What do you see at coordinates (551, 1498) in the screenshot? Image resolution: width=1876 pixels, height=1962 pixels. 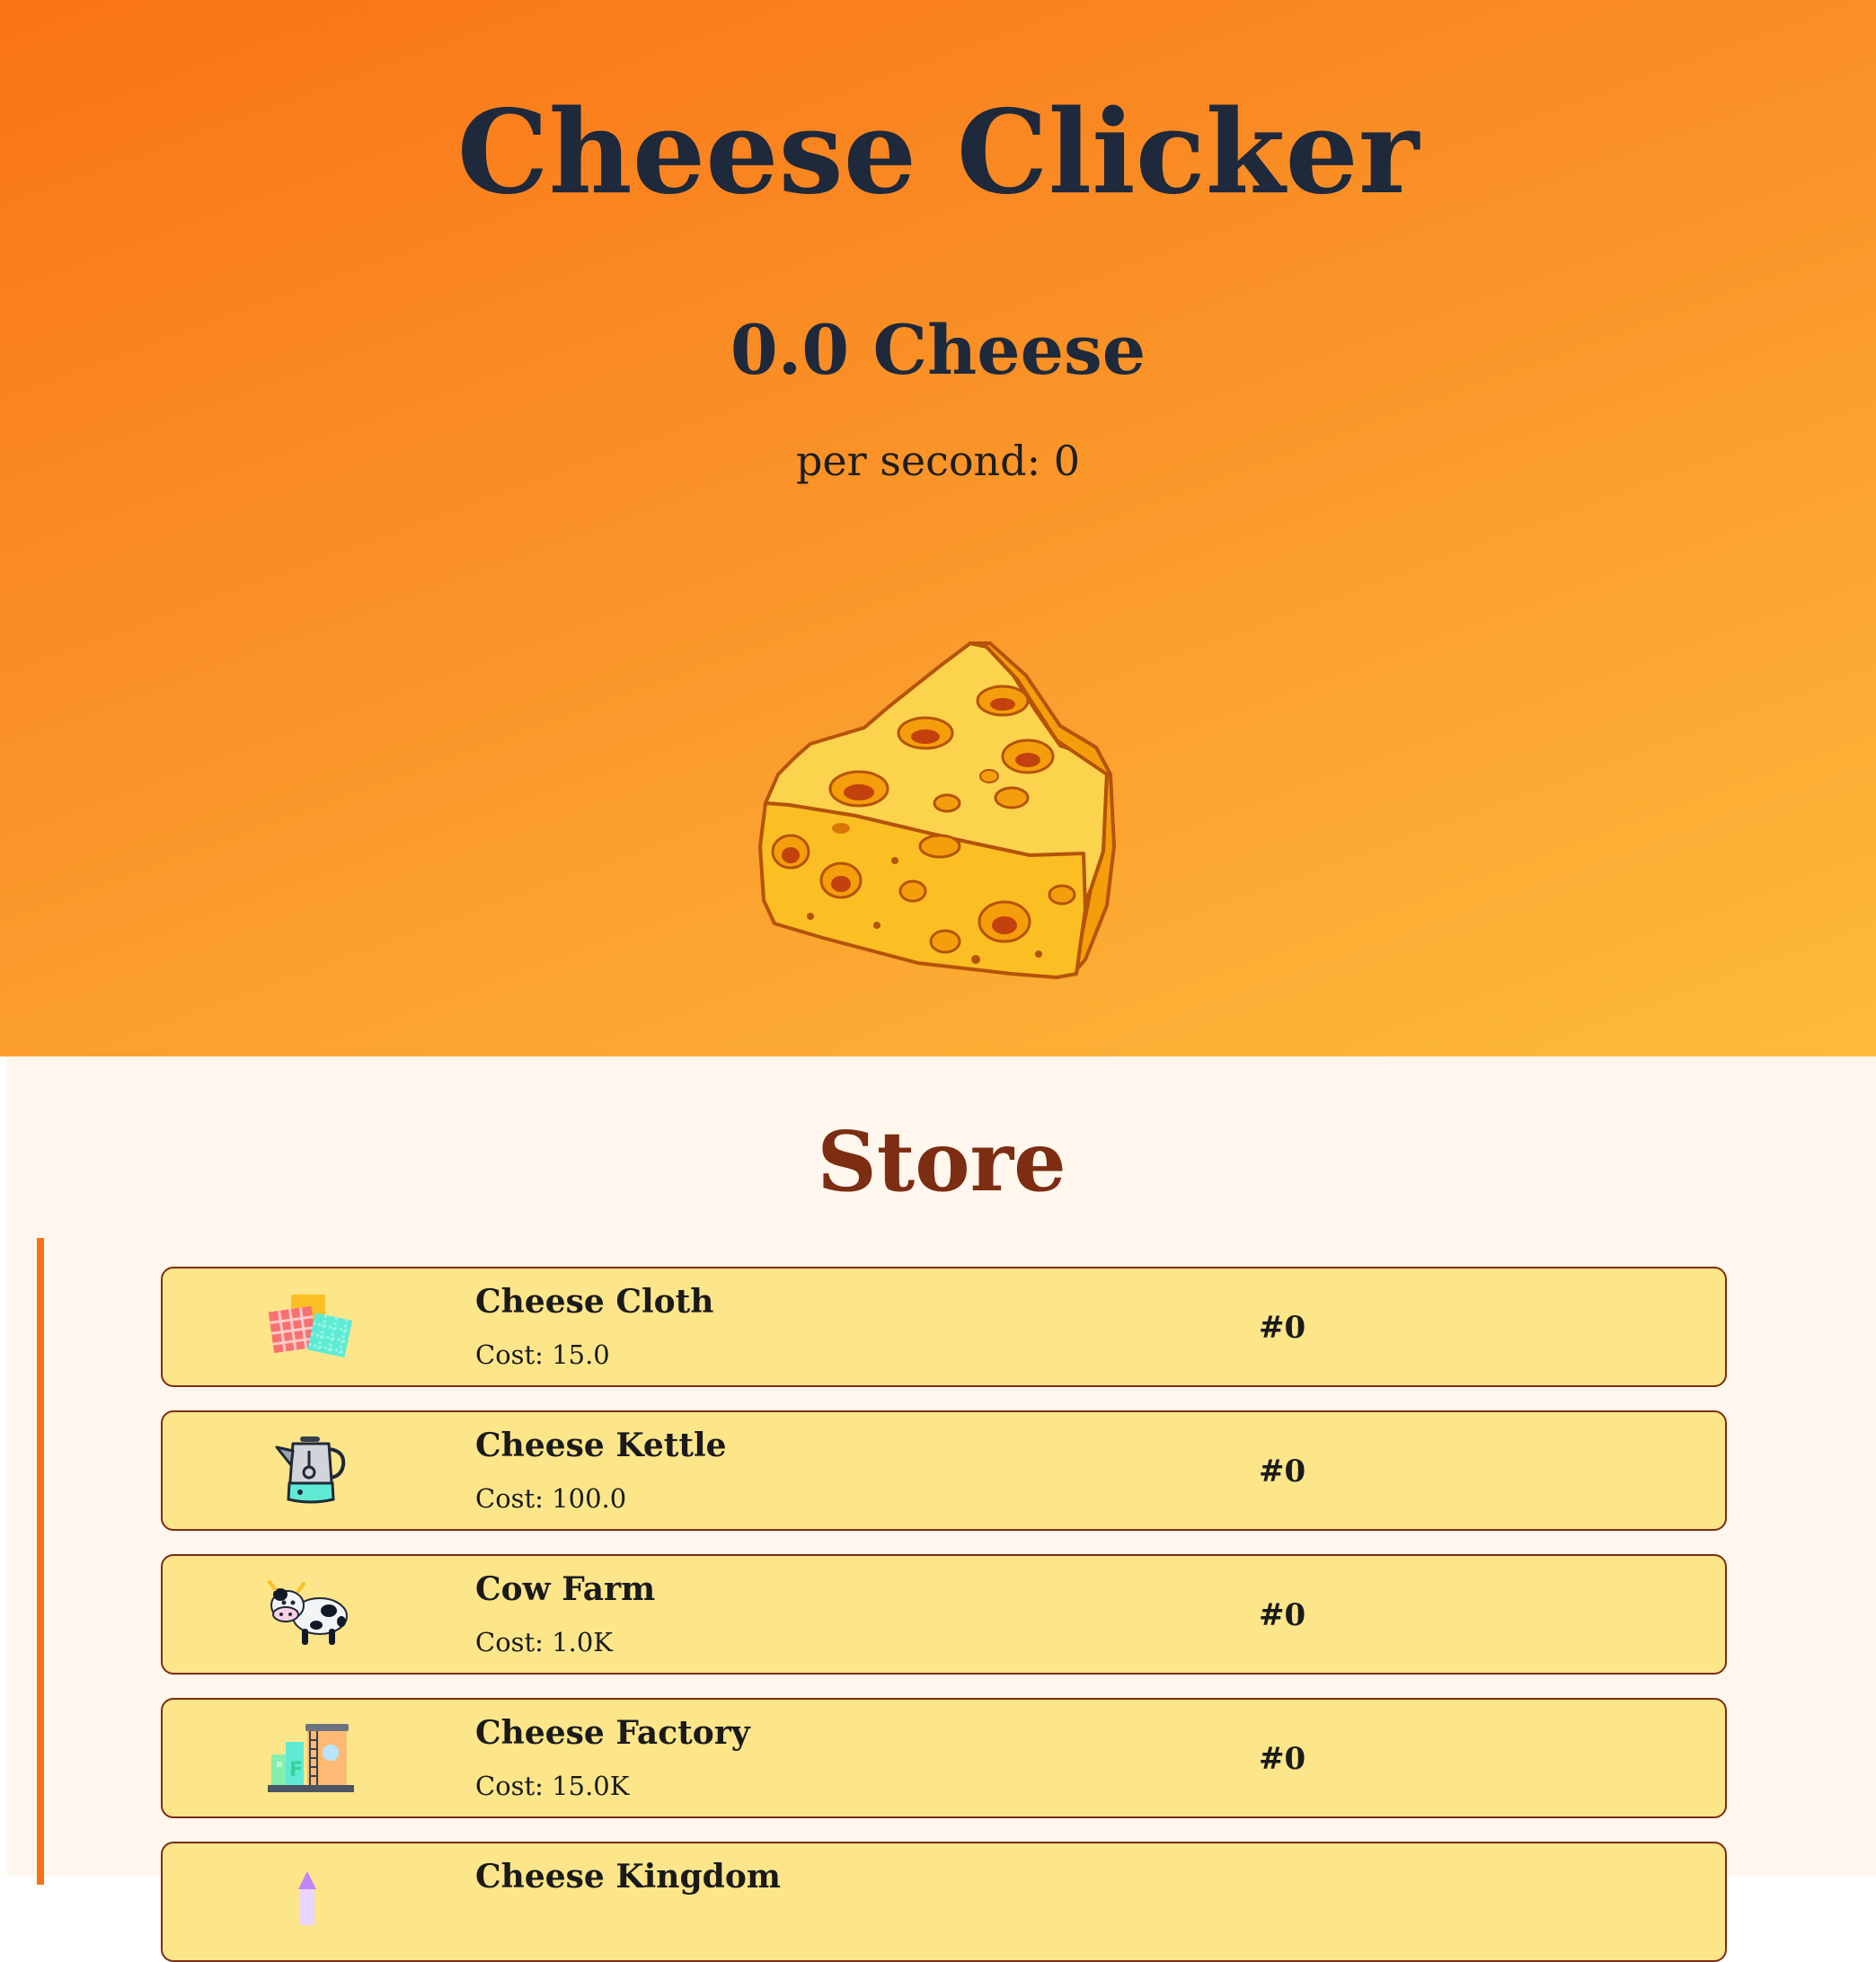 I see `item-cost: Cost: 100.0` at bounding box center [551, 1498].